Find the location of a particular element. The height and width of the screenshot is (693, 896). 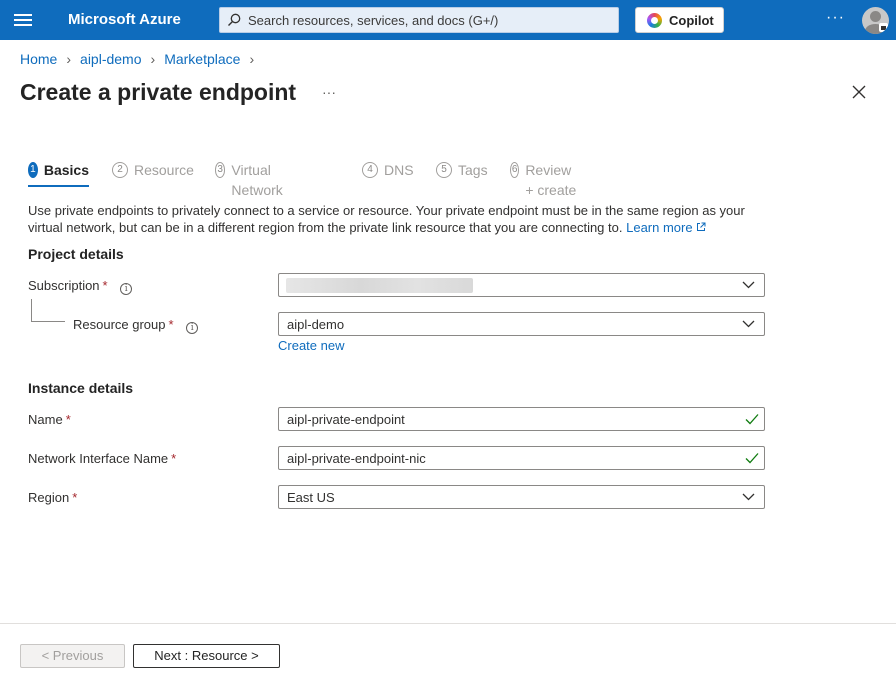

tab-label: Resource is located at coordinates (164, 170).